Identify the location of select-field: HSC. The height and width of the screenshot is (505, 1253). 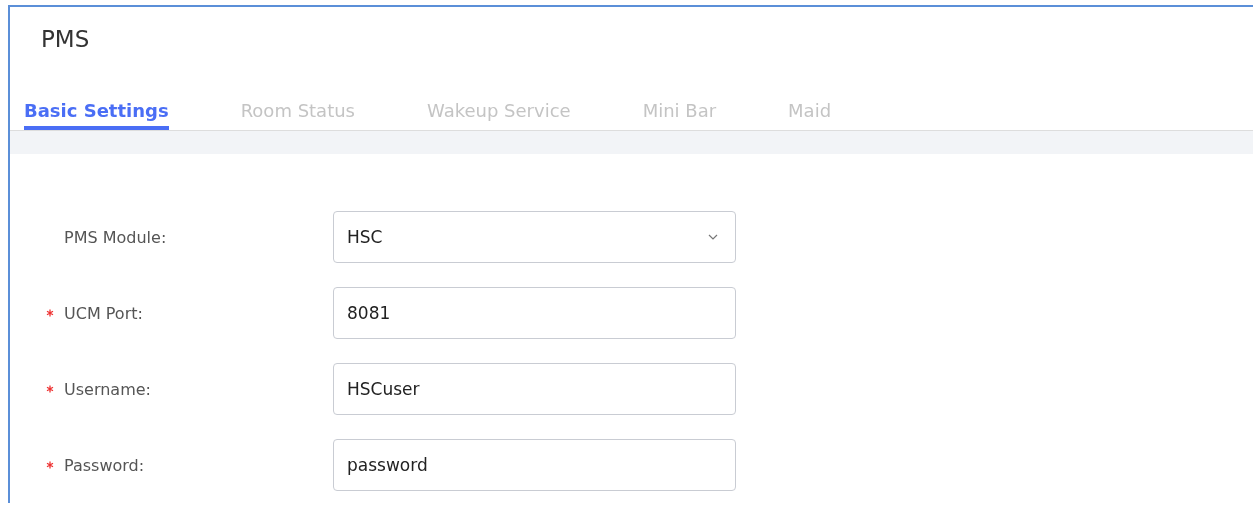
(534, 237).